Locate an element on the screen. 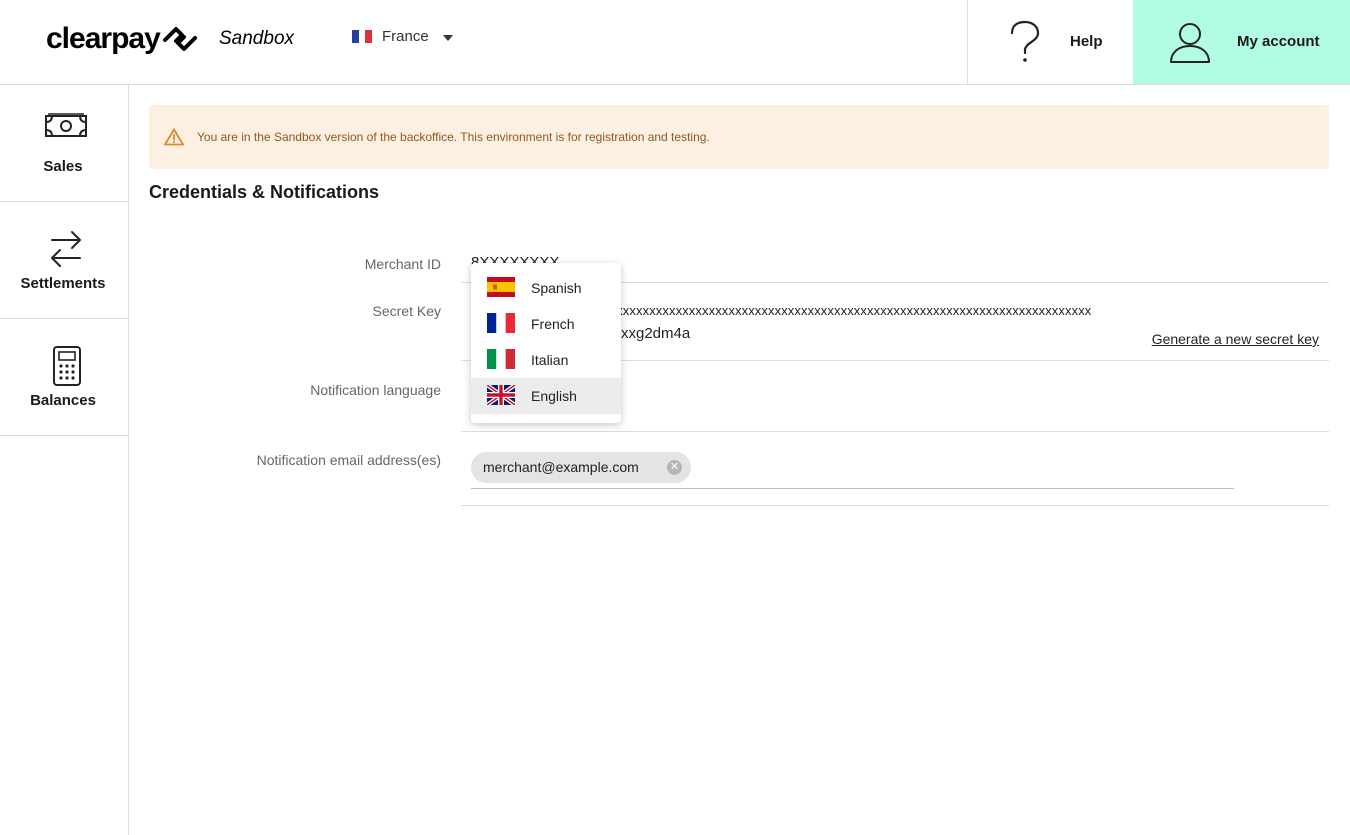 Image resolution: width=1350 pixels, height=835 pixels. sidebar-item-settlements: Settlements is located at coordinates (64, 260).